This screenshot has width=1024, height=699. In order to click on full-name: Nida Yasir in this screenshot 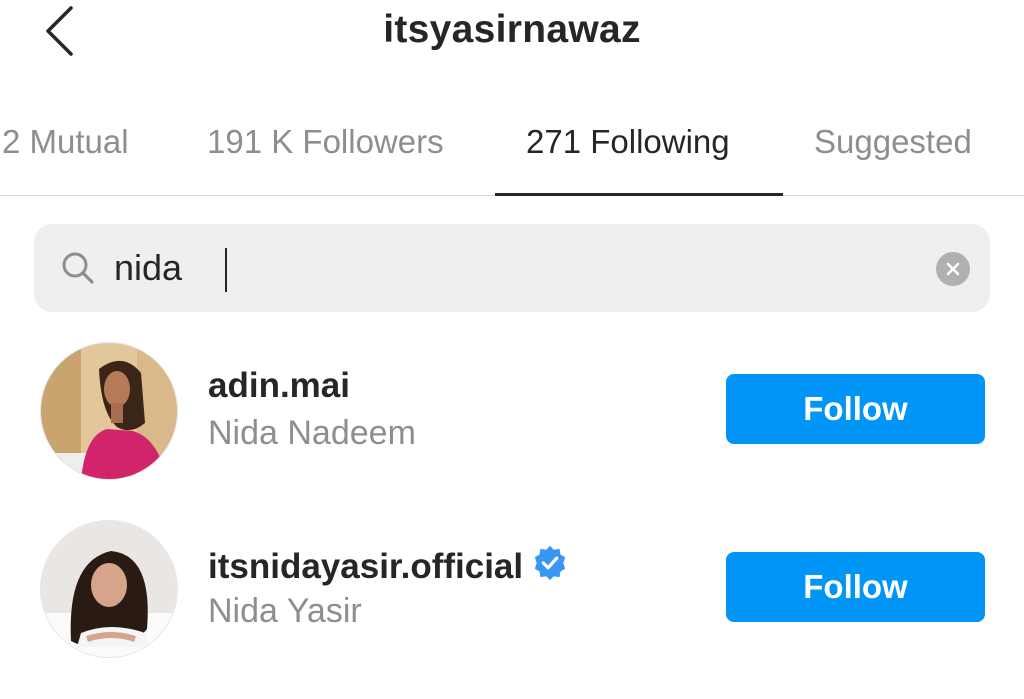, I will do `click(285, 611)`.